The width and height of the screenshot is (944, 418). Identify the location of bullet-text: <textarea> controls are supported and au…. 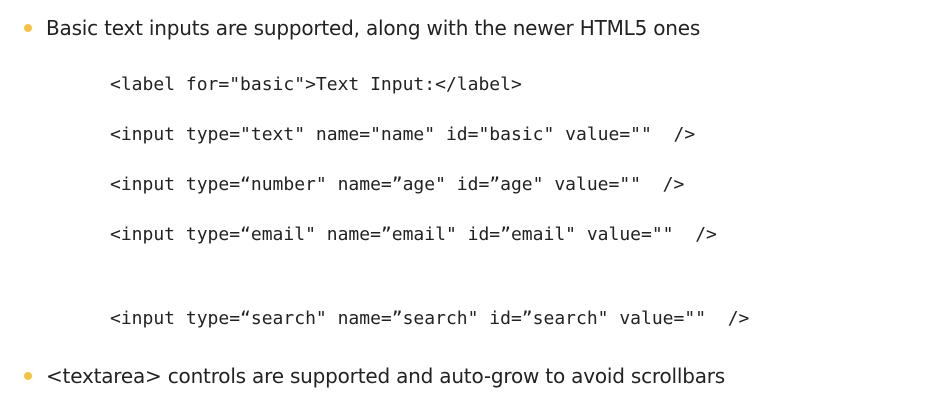
(386, 376).